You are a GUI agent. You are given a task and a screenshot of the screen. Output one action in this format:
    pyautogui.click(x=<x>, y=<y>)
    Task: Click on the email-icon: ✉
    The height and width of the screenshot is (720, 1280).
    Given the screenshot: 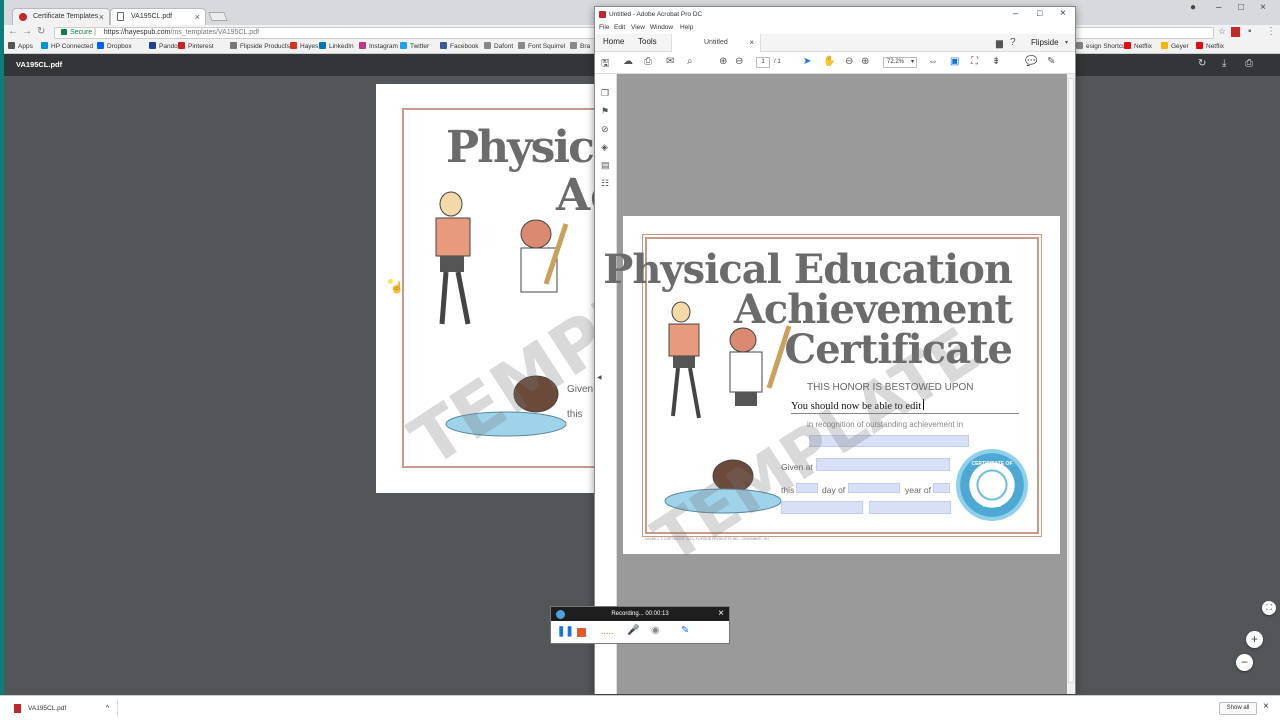 What is the action you would take?
    pyautogui.click(x=670, y=61)
    